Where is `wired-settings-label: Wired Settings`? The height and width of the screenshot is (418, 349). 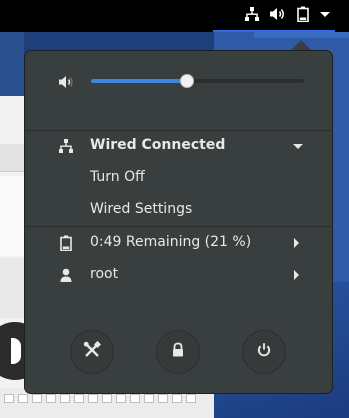 wired-settings-label: Wired Settings is located at coordinates (141, 209).